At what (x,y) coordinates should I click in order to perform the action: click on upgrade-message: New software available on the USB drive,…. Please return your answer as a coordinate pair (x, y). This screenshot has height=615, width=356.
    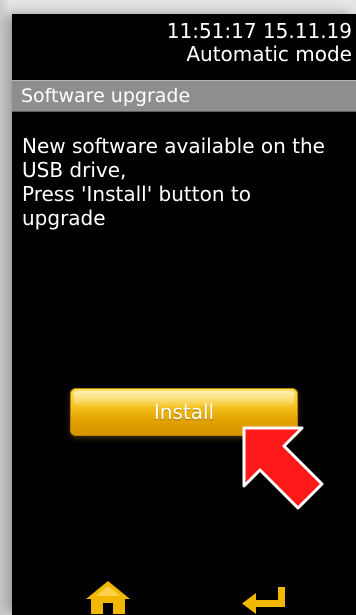
    Looking at the image, I should click on (187, 182).